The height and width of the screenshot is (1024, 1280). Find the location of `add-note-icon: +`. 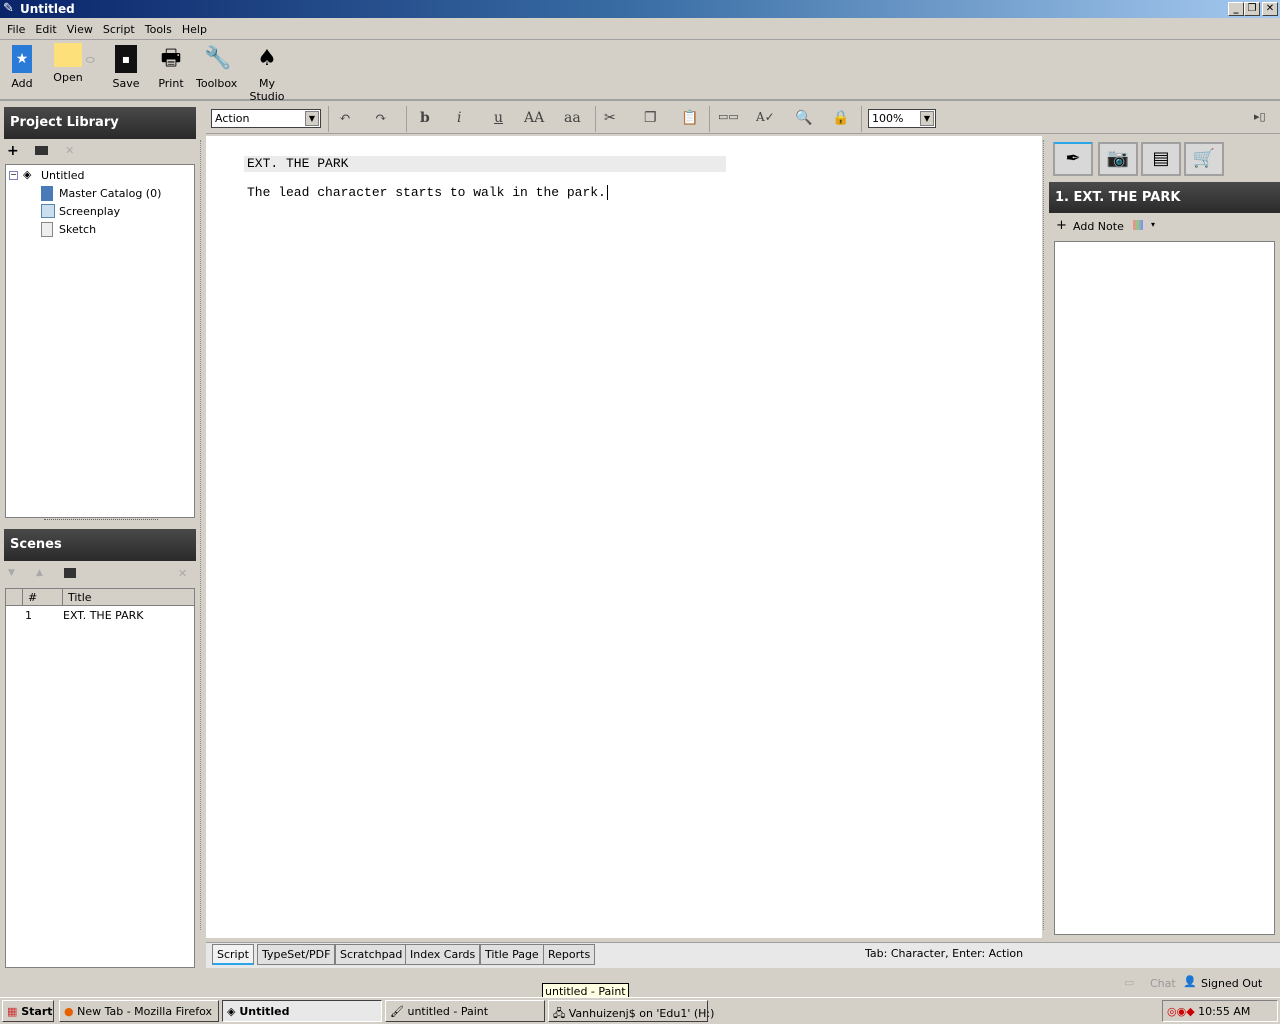

add-note-icon: + is located at coordinates (1061, 225).